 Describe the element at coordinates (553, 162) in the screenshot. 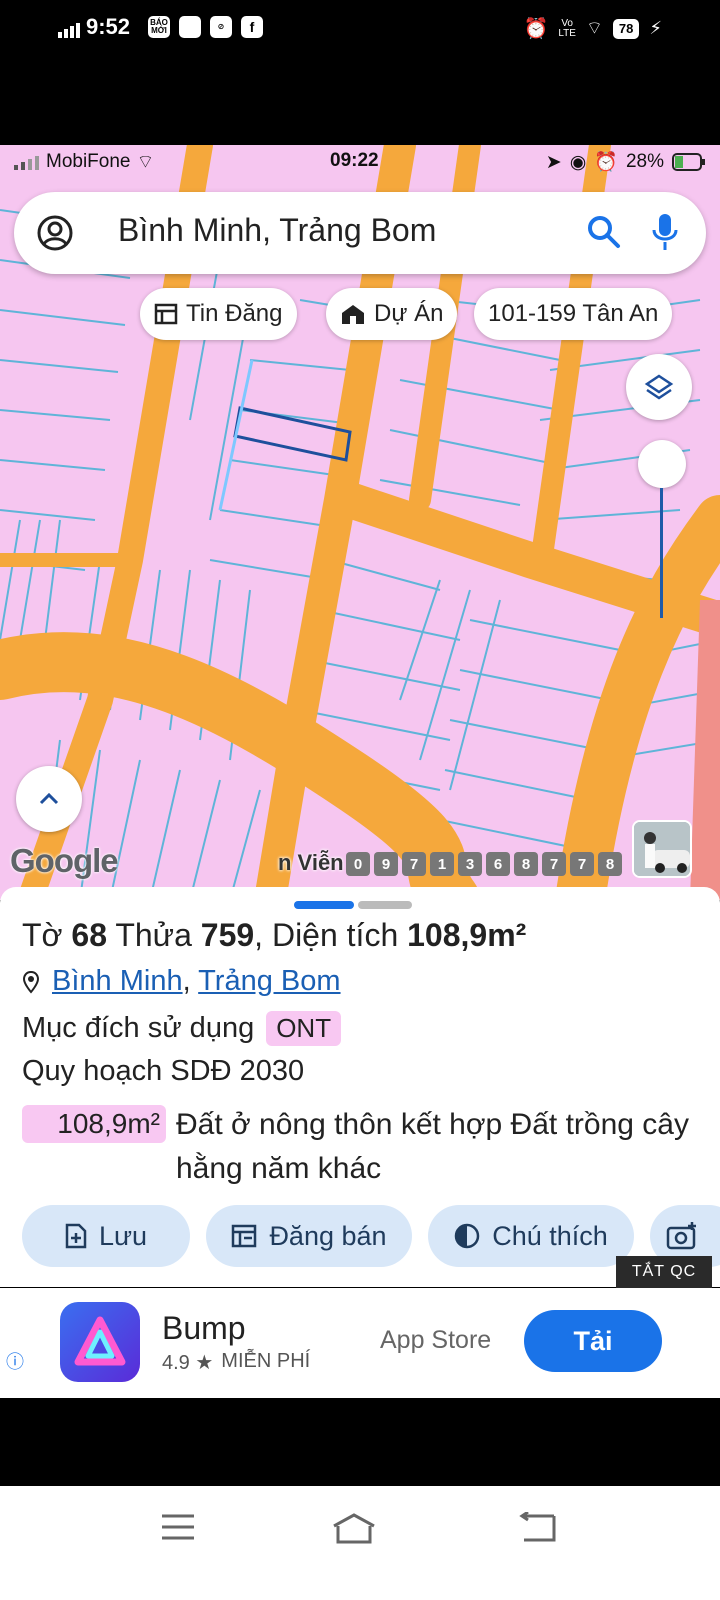

I see `location-arrow-icon: ➤` at that location.